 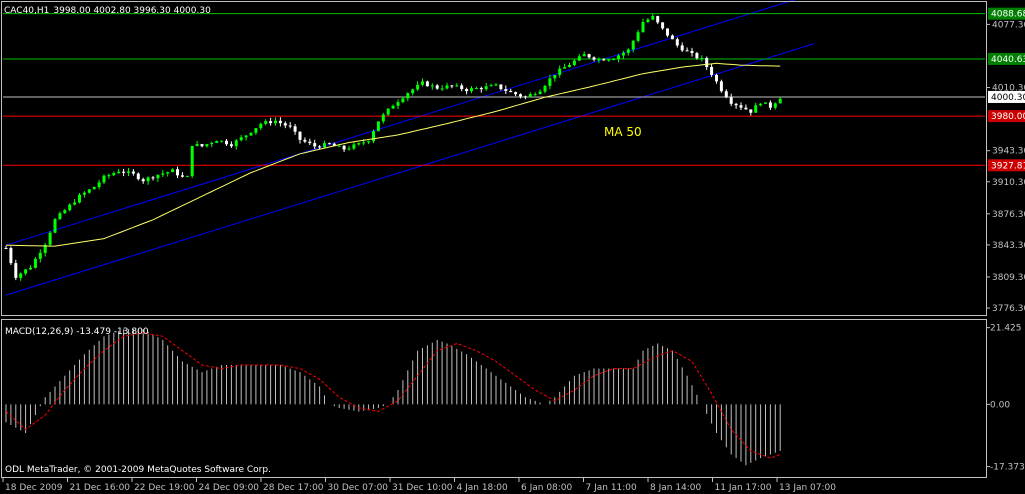 I want to click on time-axis-label: 11 Jan 17:00, so click(x=743, y=488).